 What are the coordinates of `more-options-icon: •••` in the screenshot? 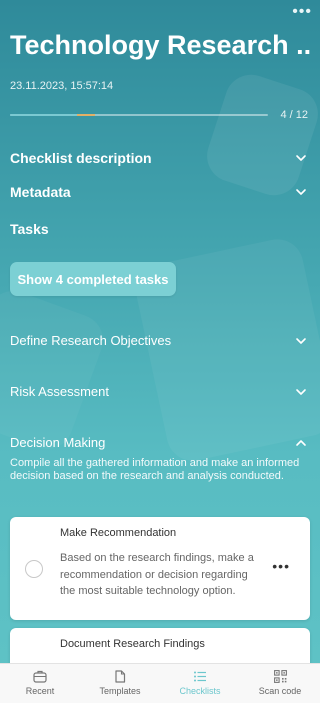 It's located at (302, 12).